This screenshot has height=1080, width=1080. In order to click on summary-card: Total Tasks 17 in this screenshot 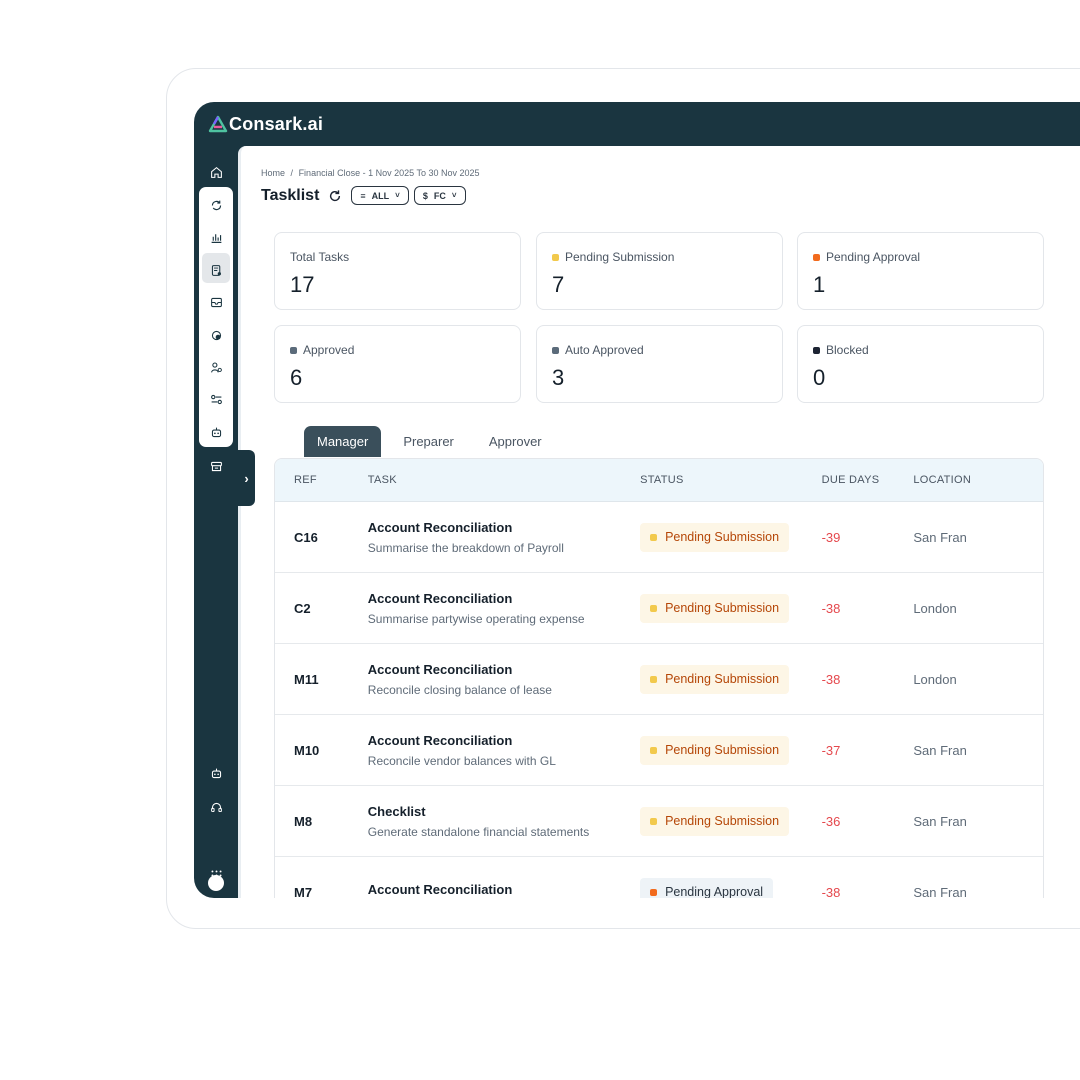, I will do `click(397, 271)`.